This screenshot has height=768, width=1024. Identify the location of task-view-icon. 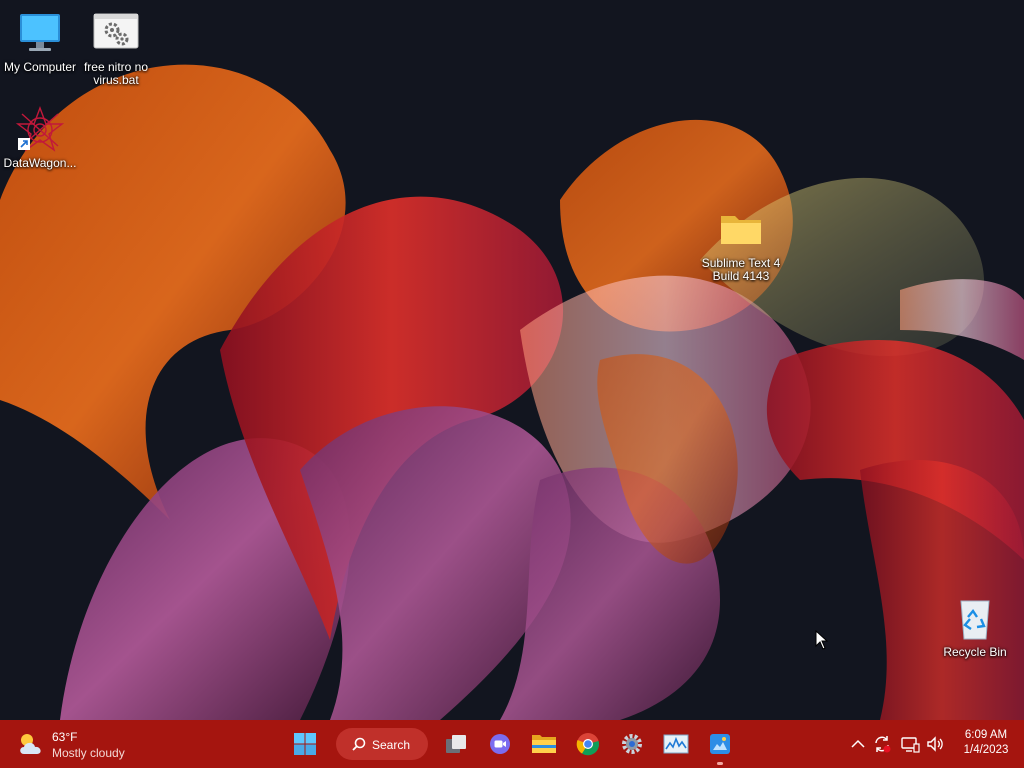
(456, 744).